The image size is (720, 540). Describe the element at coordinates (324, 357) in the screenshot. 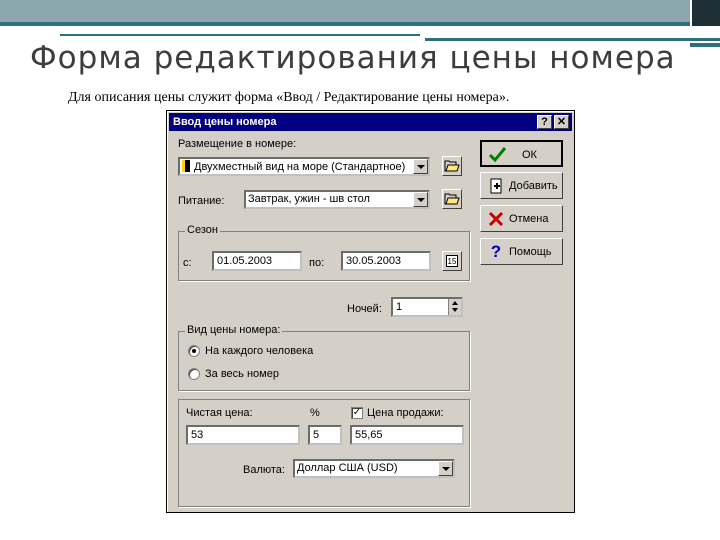

I see `price-type-group: Вид цены номера:` at that location.